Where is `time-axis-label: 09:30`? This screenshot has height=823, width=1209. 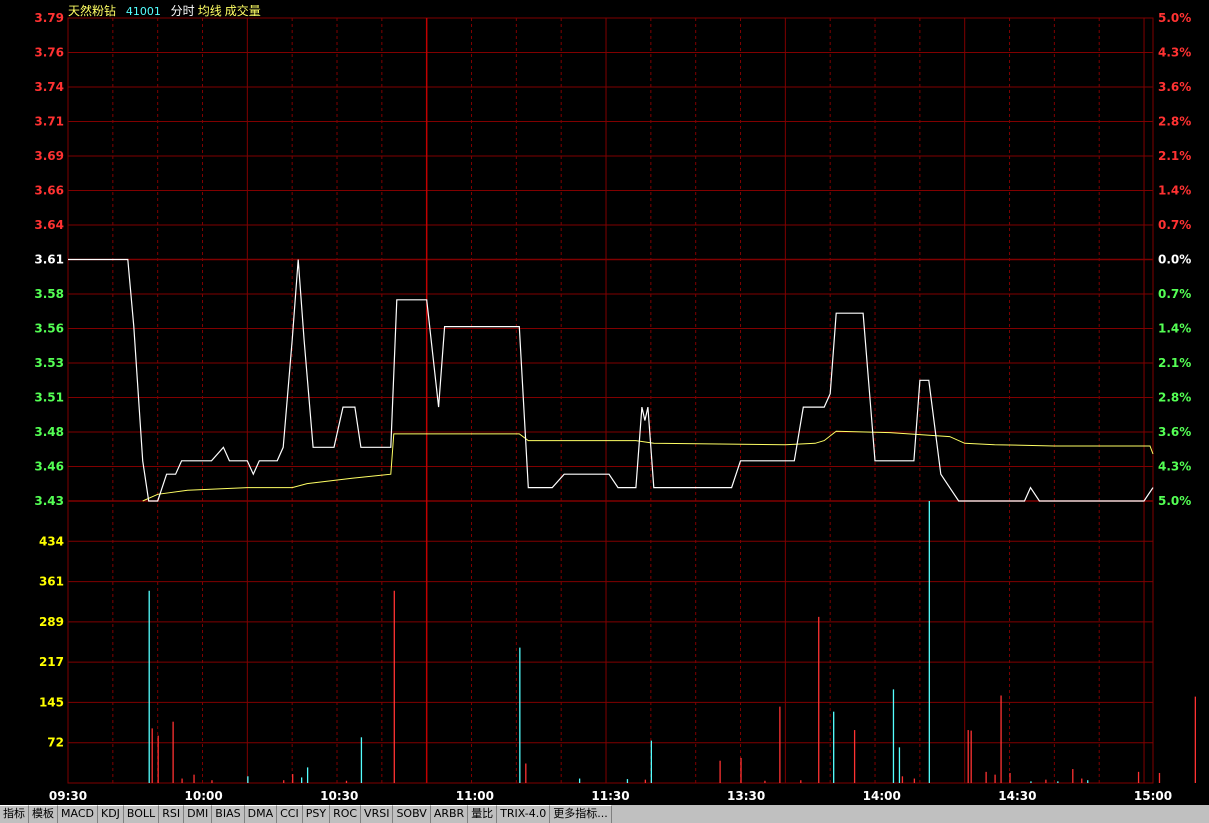 time-axis-label: 09:30 is located at coordinates (68, 796).